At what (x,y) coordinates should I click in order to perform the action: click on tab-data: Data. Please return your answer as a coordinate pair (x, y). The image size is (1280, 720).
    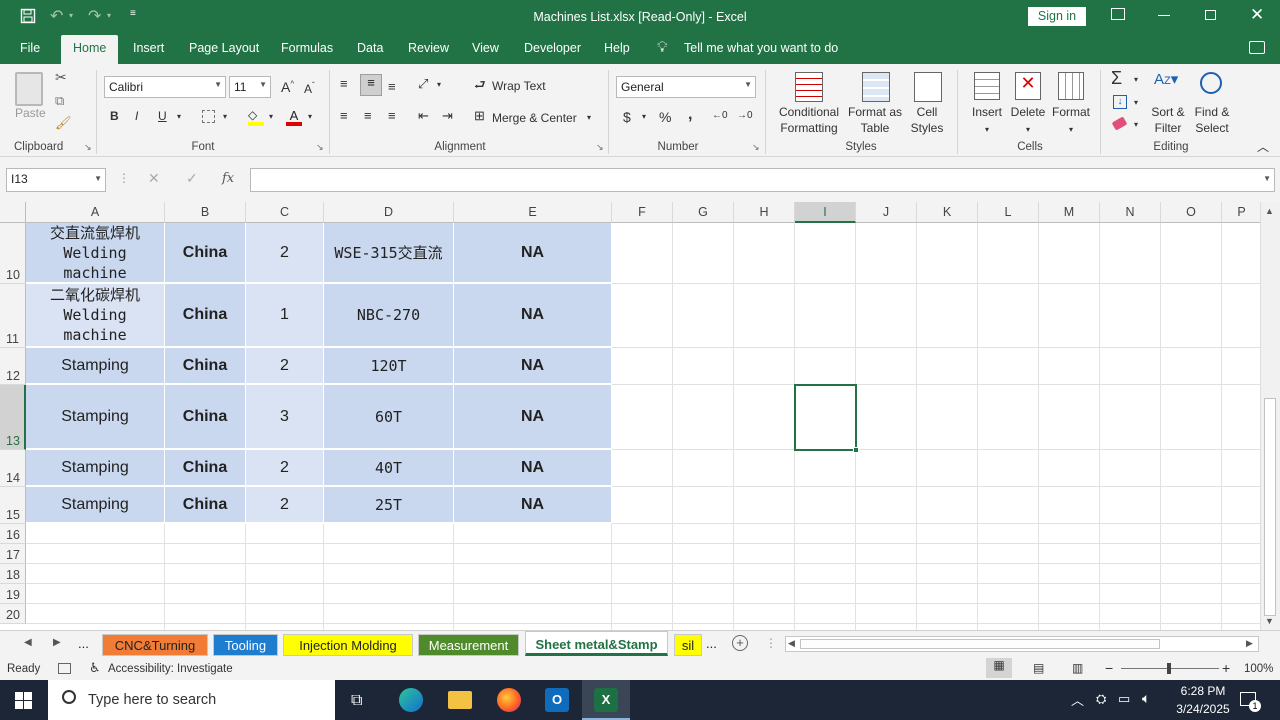
    Looking at the image, I should click on (370, 48).